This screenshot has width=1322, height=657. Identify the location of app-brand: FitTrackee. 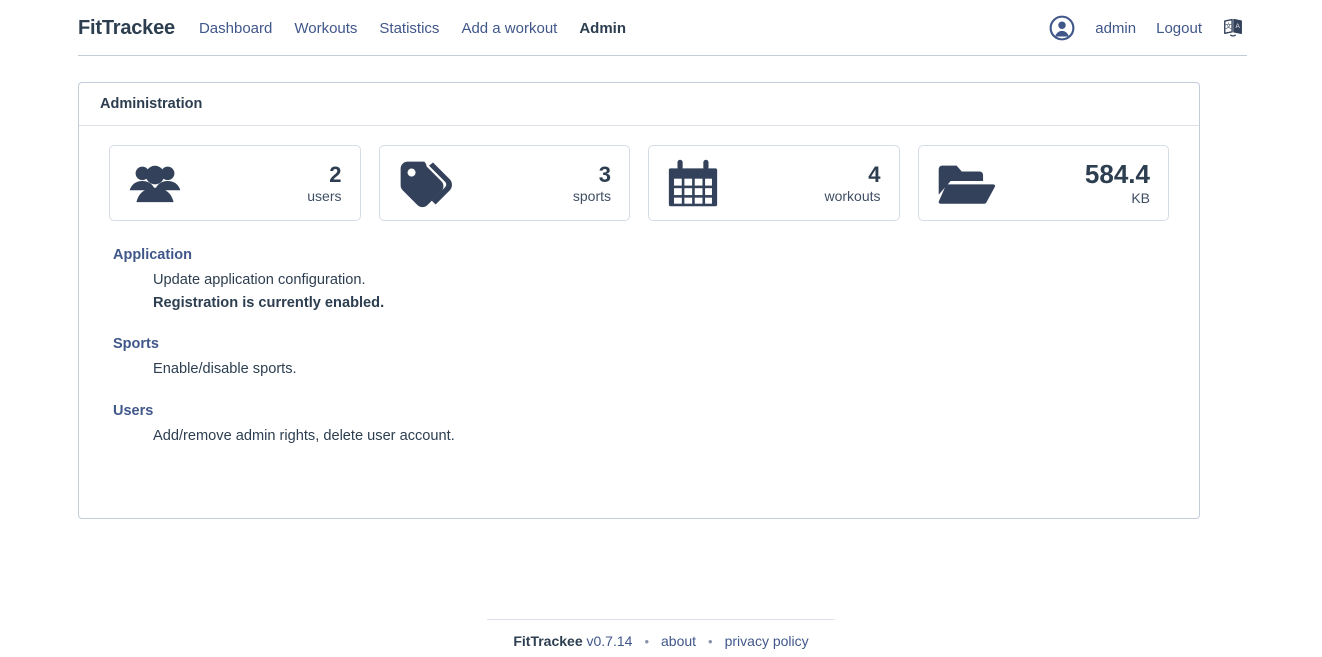
(126, 28).